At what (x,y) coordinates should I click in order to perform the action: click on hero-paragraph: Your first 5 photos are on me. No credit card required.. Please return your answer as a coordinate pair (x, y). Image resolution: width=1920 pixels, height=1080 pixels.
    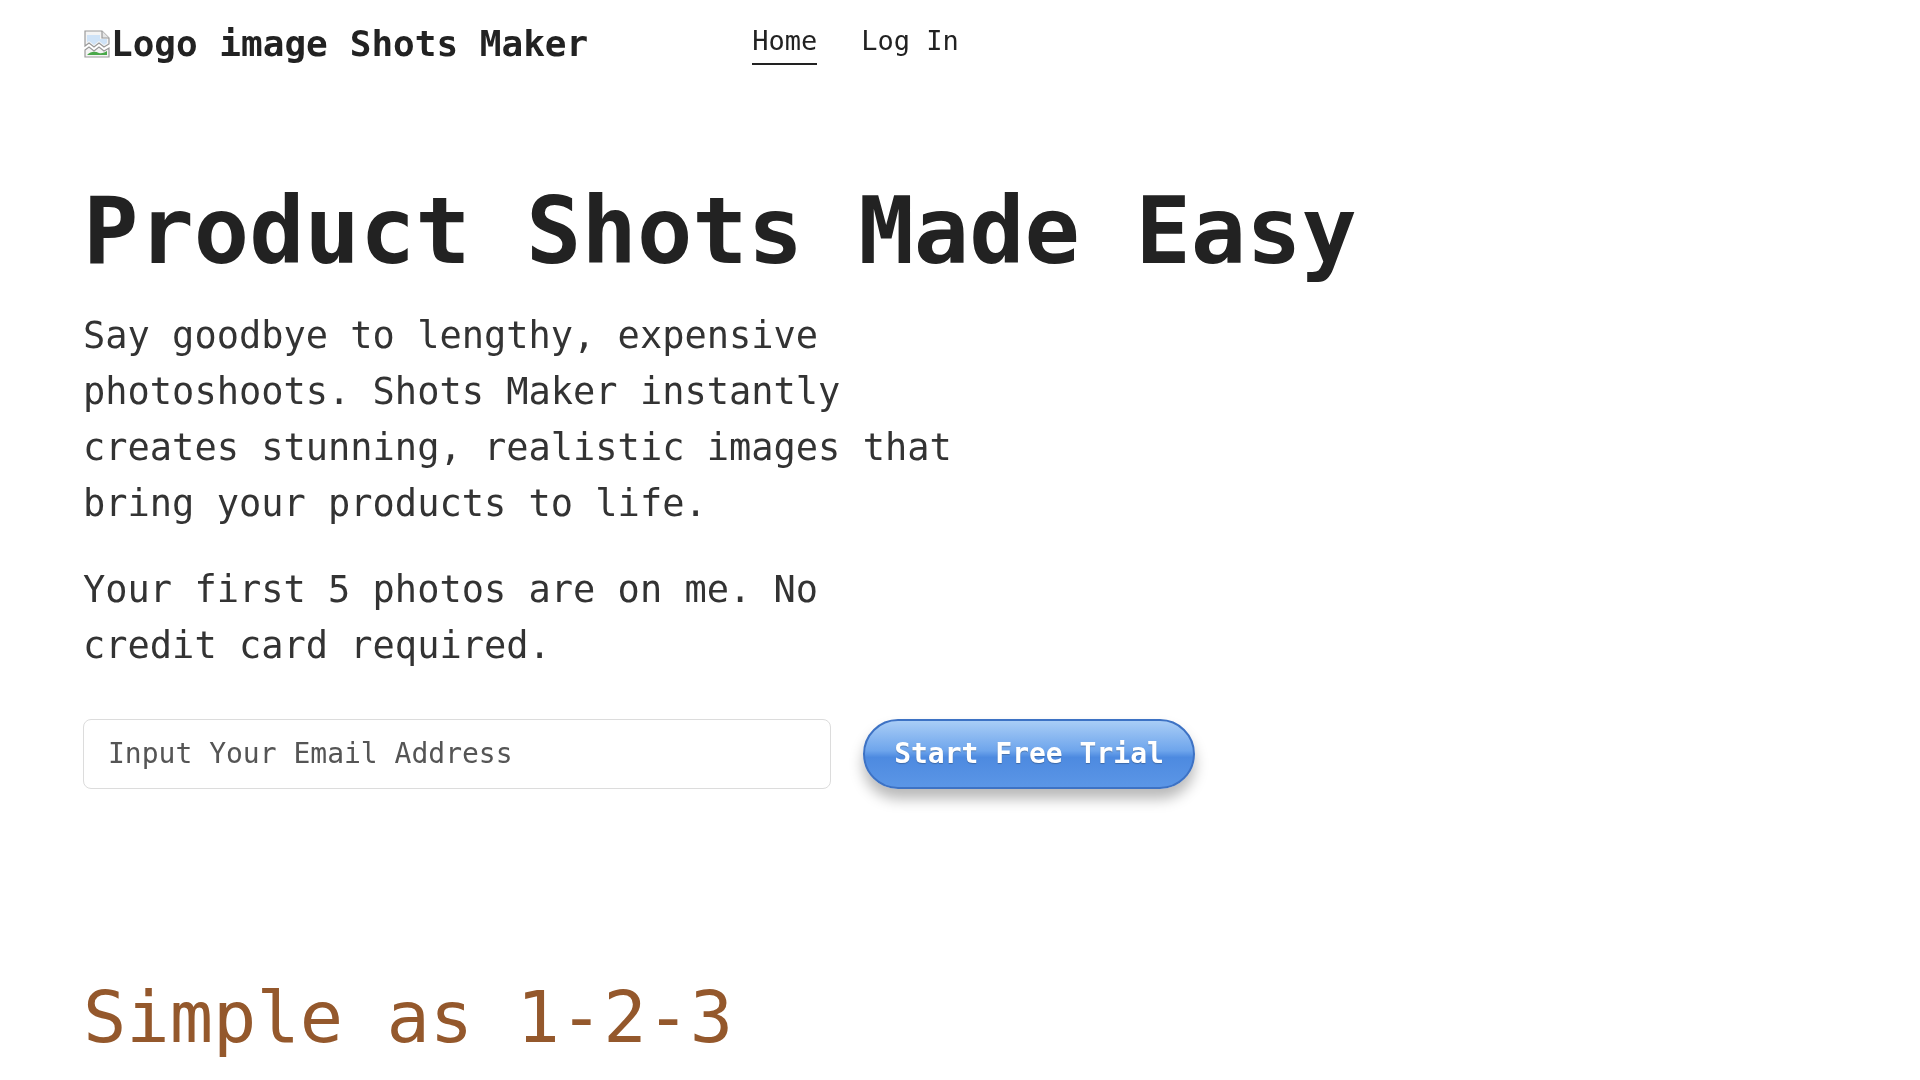
    Looking at the image, I should click on (451, 617).